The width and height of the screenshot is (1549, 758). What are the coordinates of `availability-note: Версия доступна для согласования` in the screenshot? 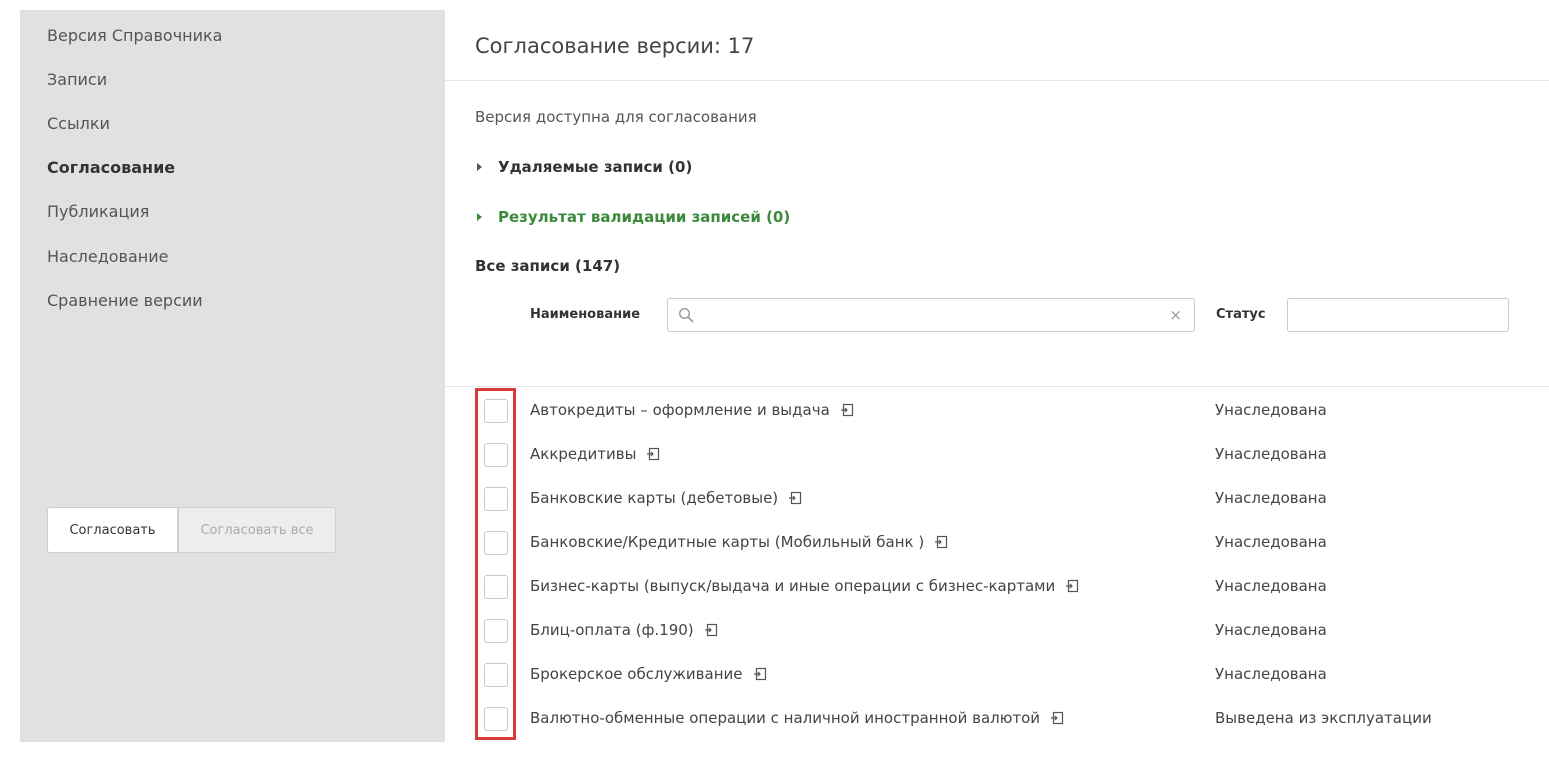 It's located at (616, 117).